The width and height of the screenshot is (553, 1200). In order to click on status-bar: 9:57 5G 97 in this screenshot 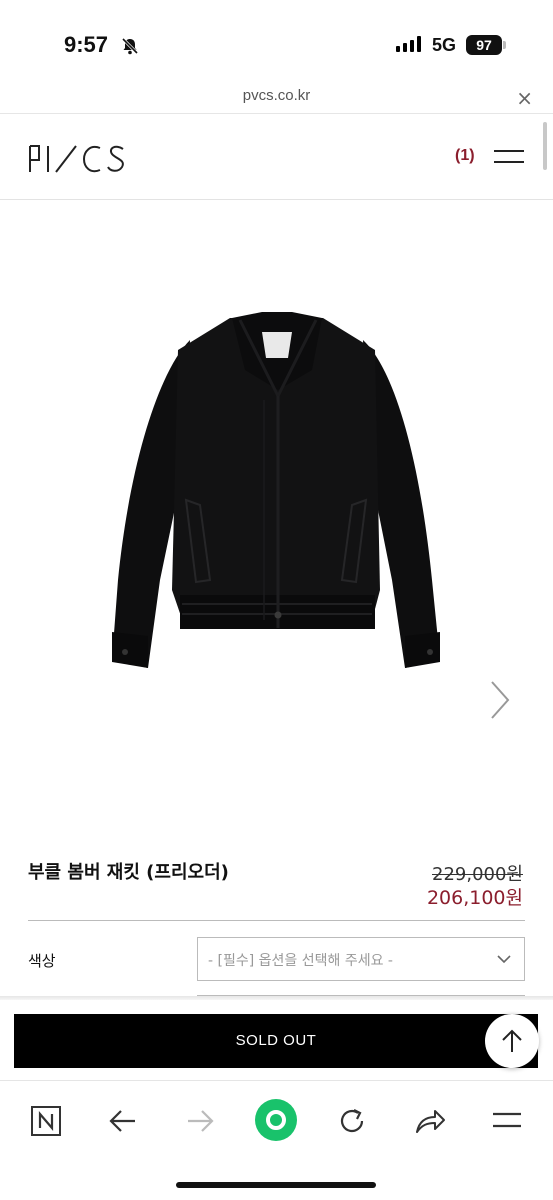, I will do `click(276, 41)`.